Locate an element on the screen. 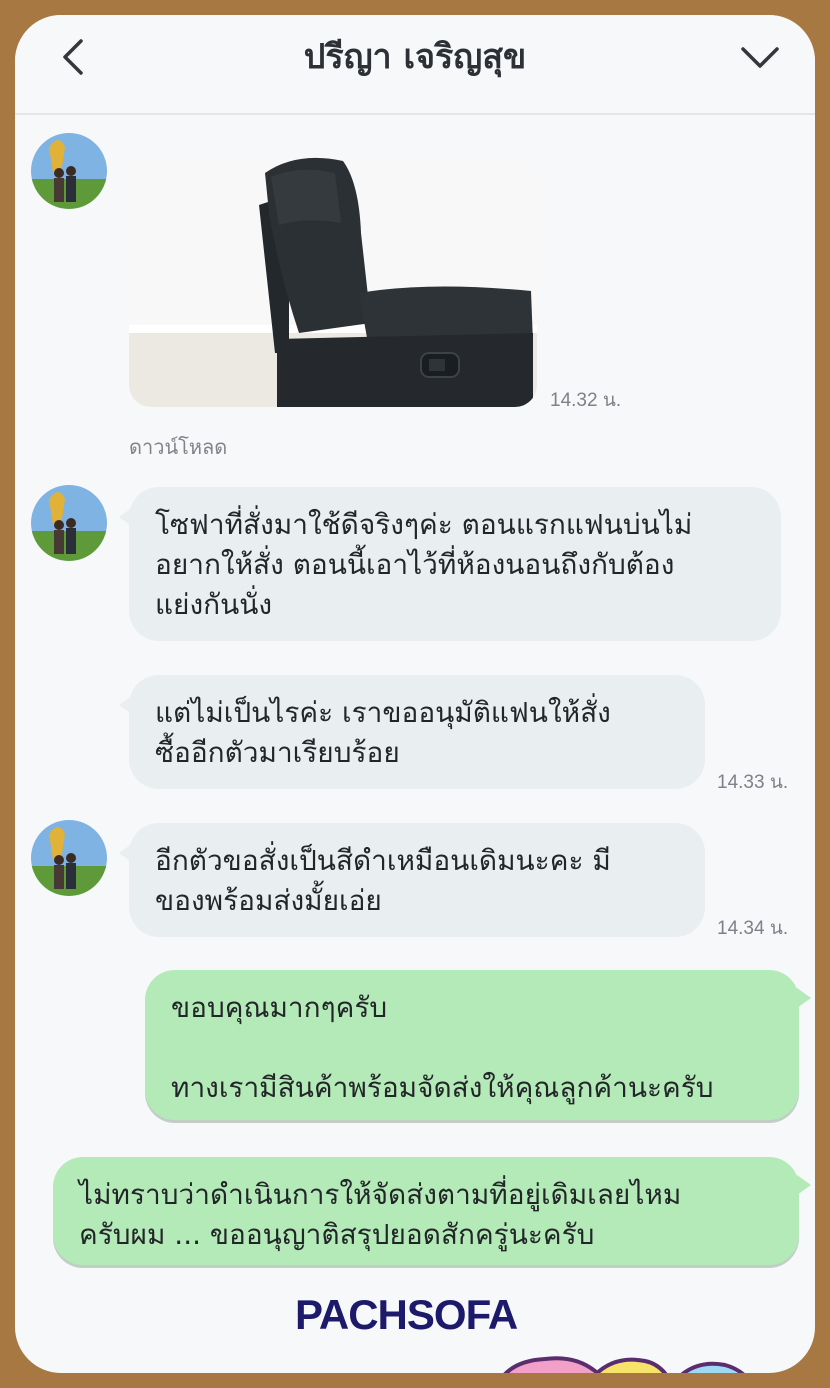 The height and width of the screenshot is (1388, 830). recliner-image is located at coordinates (333, 280).